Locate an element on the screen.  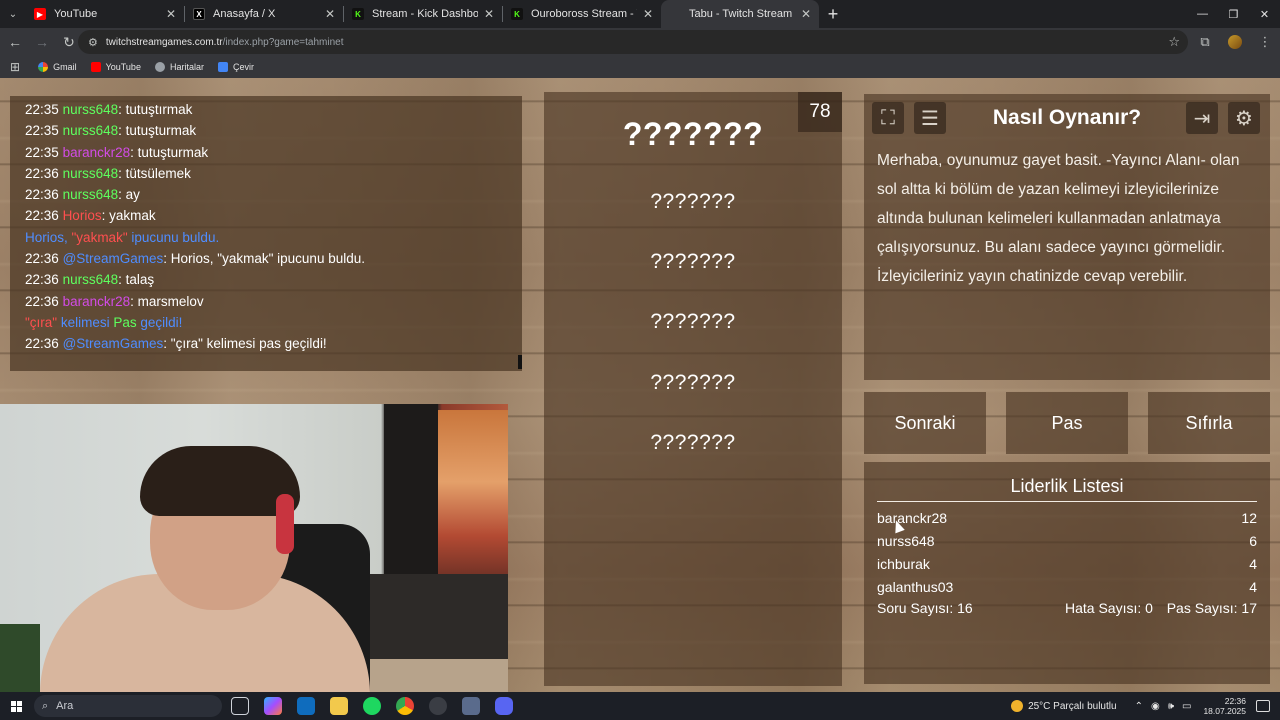
bookmark-translate: Çevir is located at coordinates (235, 67).